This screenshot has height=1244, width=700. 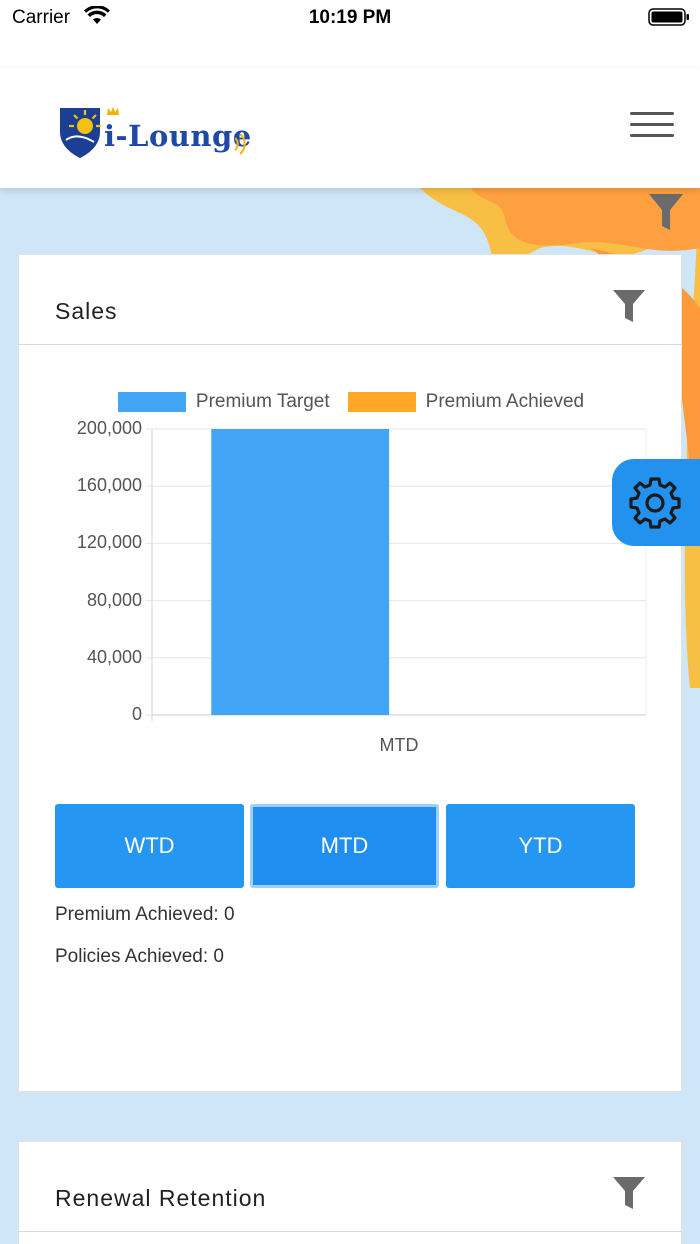 What do you see at coordinates (668, 17) in the screenshot?
I see `battery-icon` at bounding box center [668, 17].